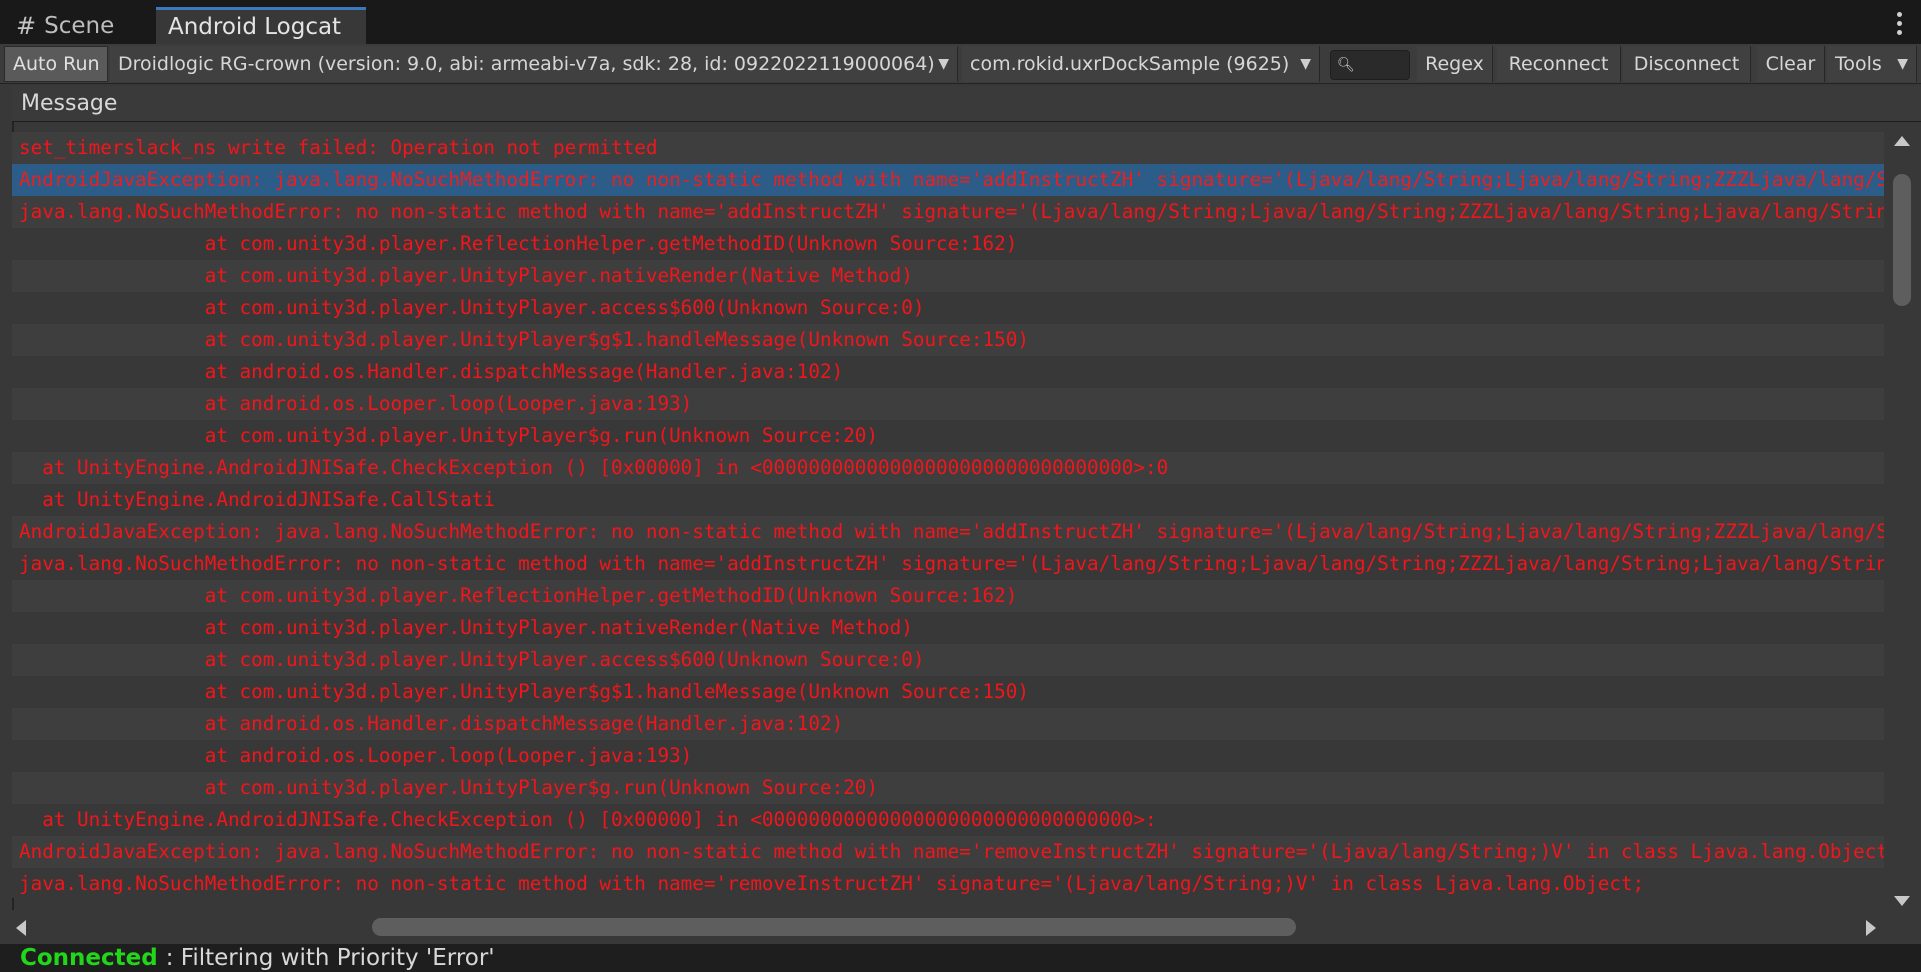  Describe the element at coordinates (1902, 141) in the screenshot. I see `scroll-up-icon` at that location.